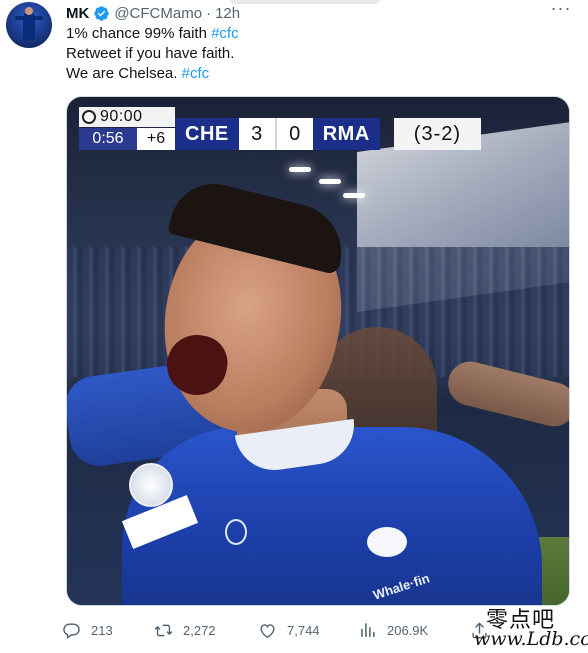  I want to click on club-crest-icon, so click(236, 532).